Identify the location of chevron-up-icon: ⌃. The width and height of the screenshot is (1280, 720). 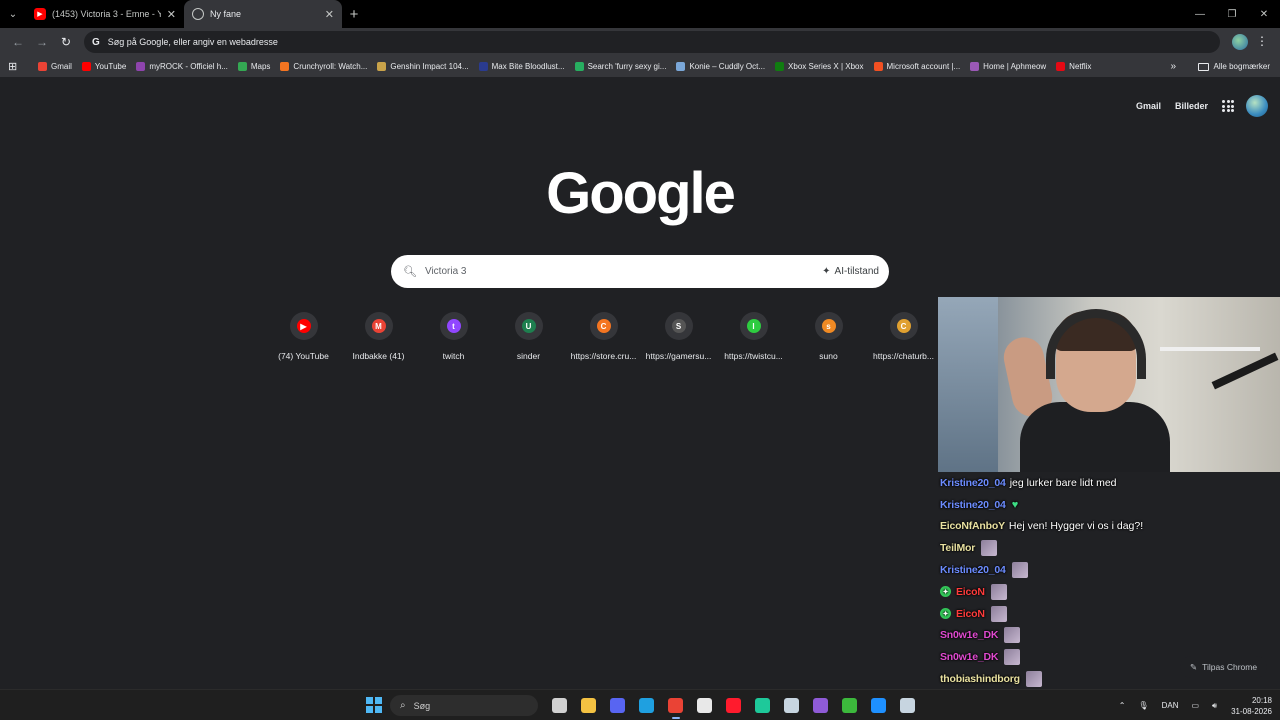
(1122, 705).